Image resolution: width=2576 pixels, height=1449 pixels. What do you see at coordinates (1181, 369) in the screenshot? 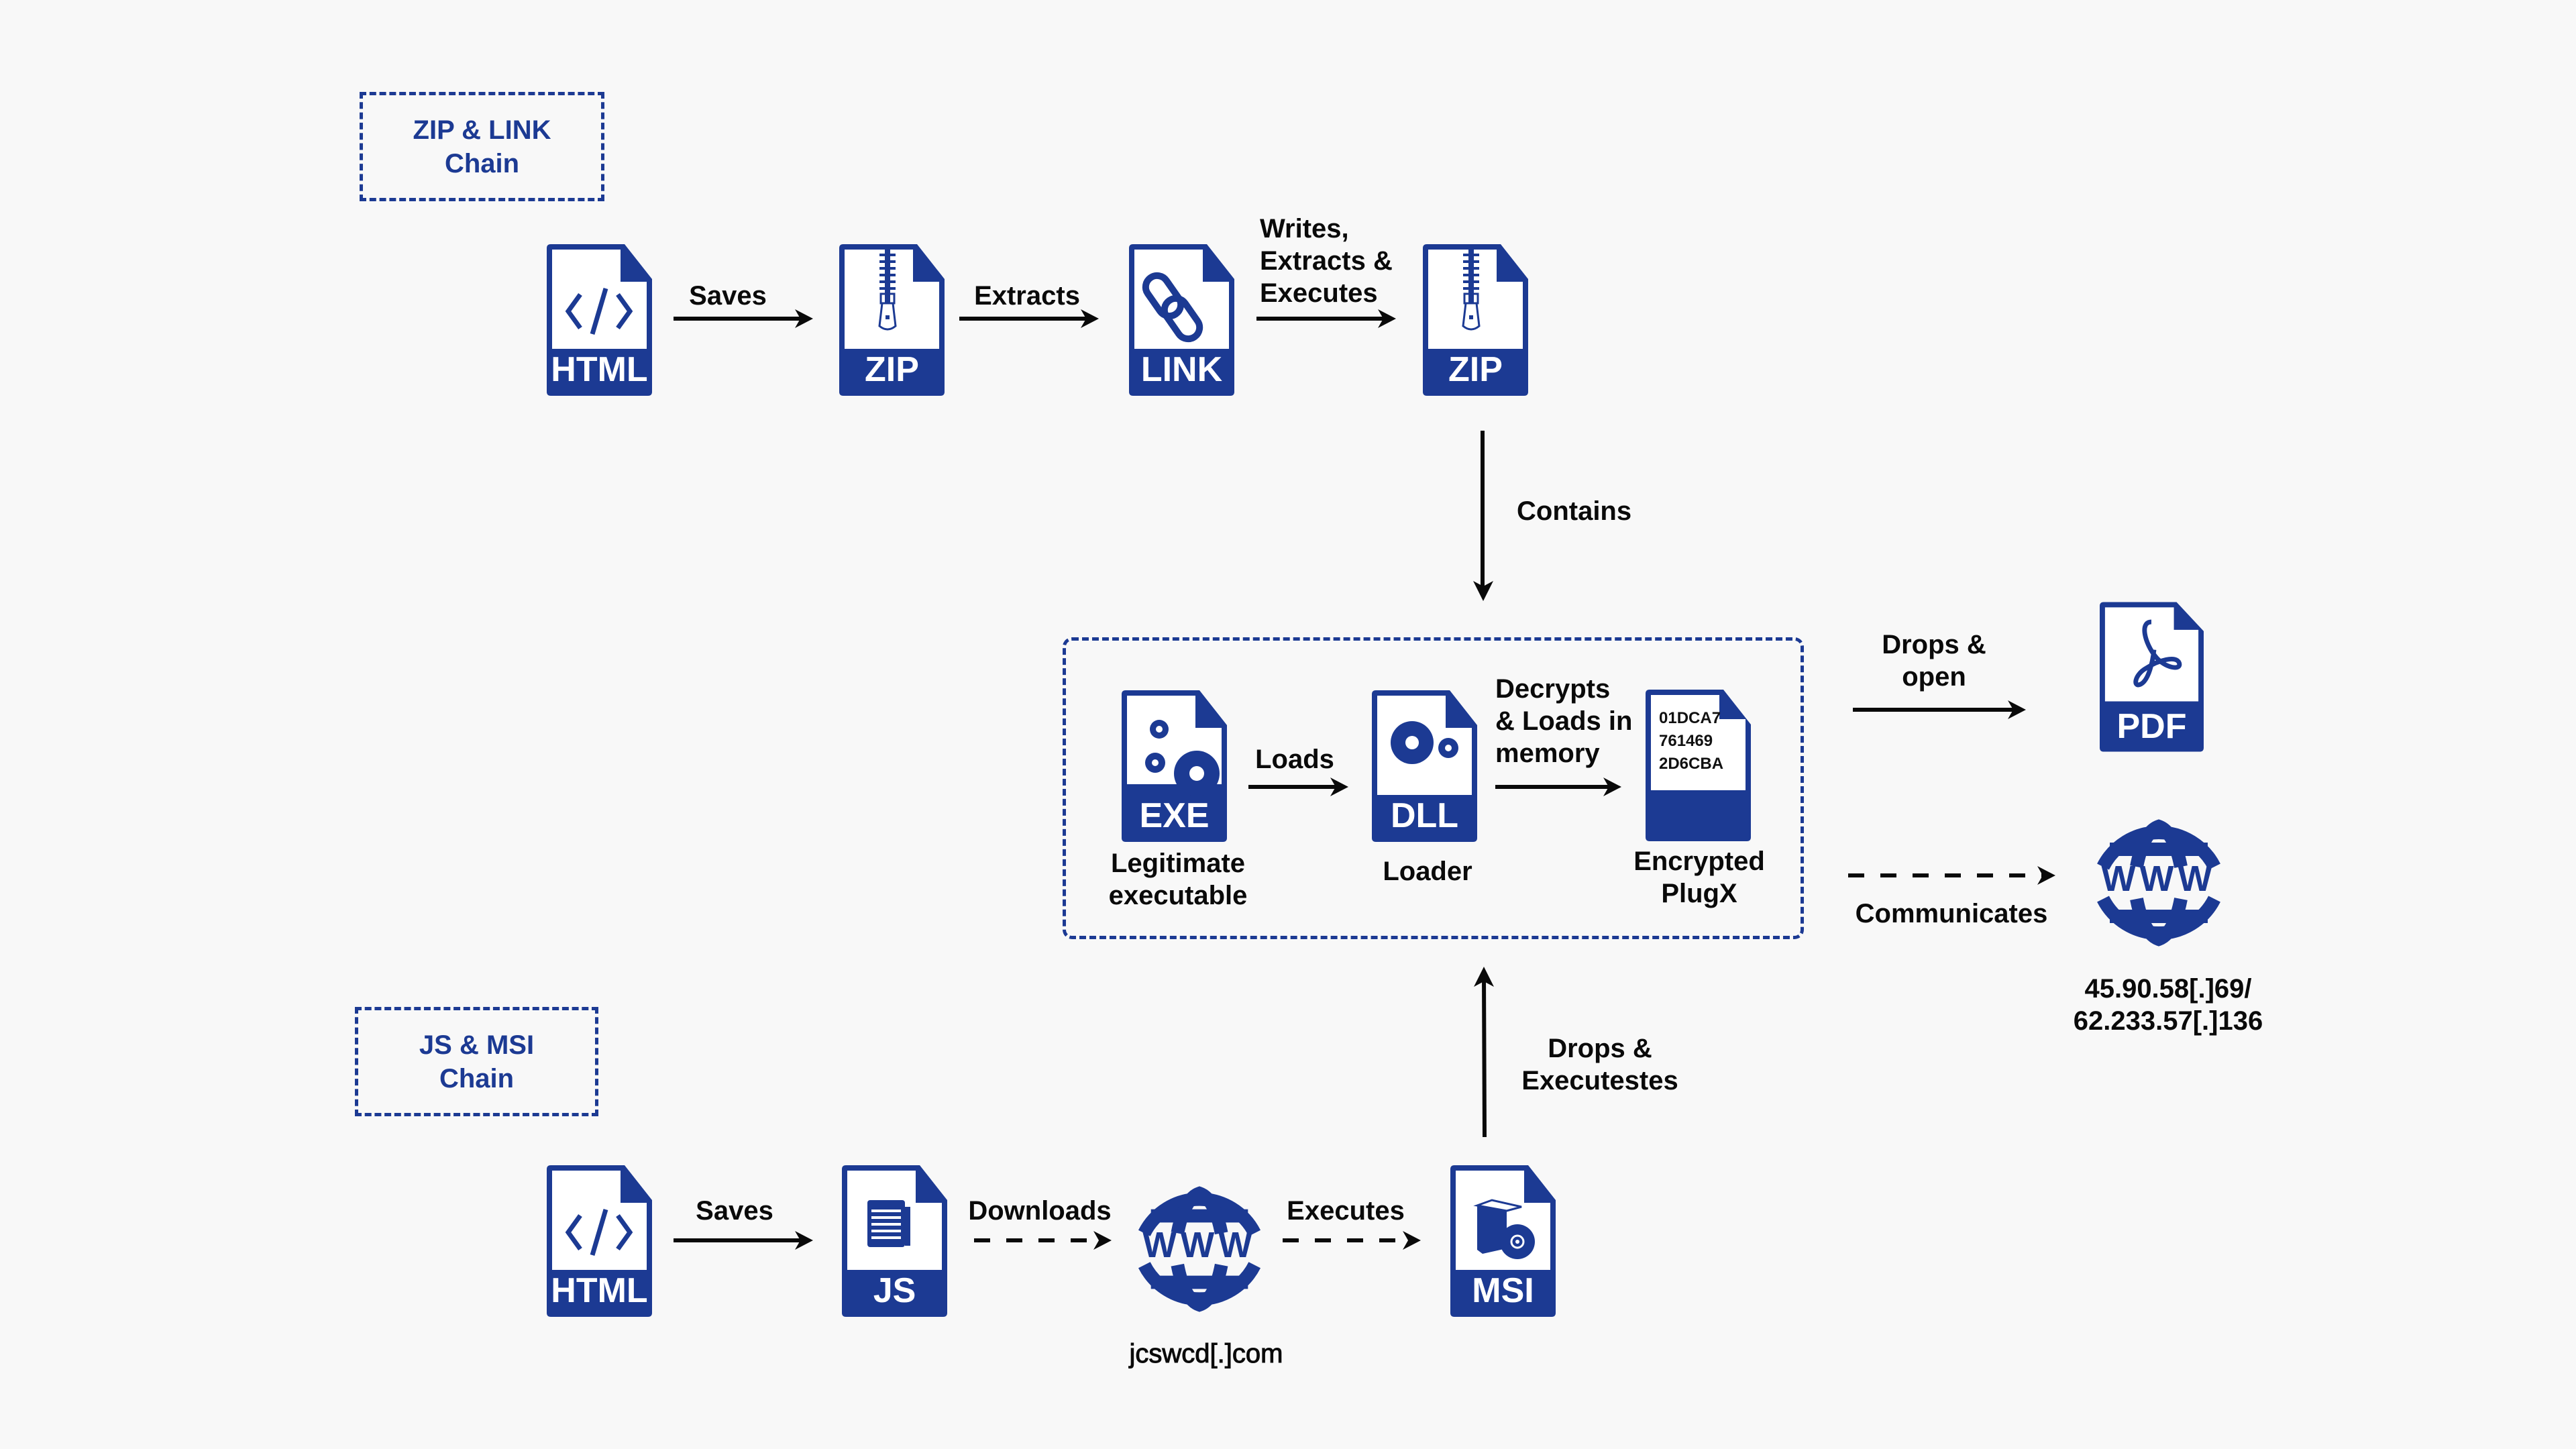
I see `file-ext-label: LINK` at bounding box center [1181, 369].